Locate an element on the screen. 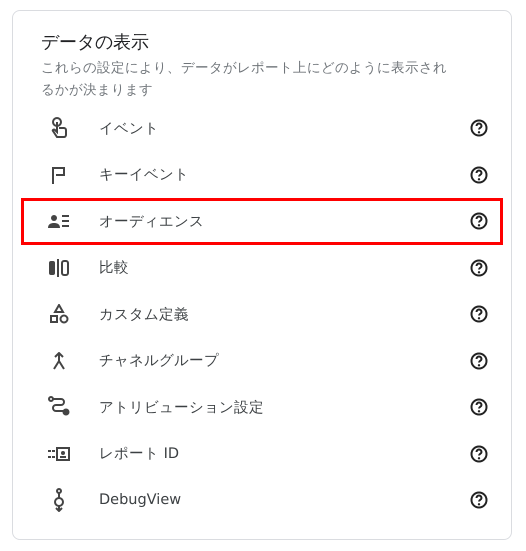  flag-icon is located at coordinates (59, 175).